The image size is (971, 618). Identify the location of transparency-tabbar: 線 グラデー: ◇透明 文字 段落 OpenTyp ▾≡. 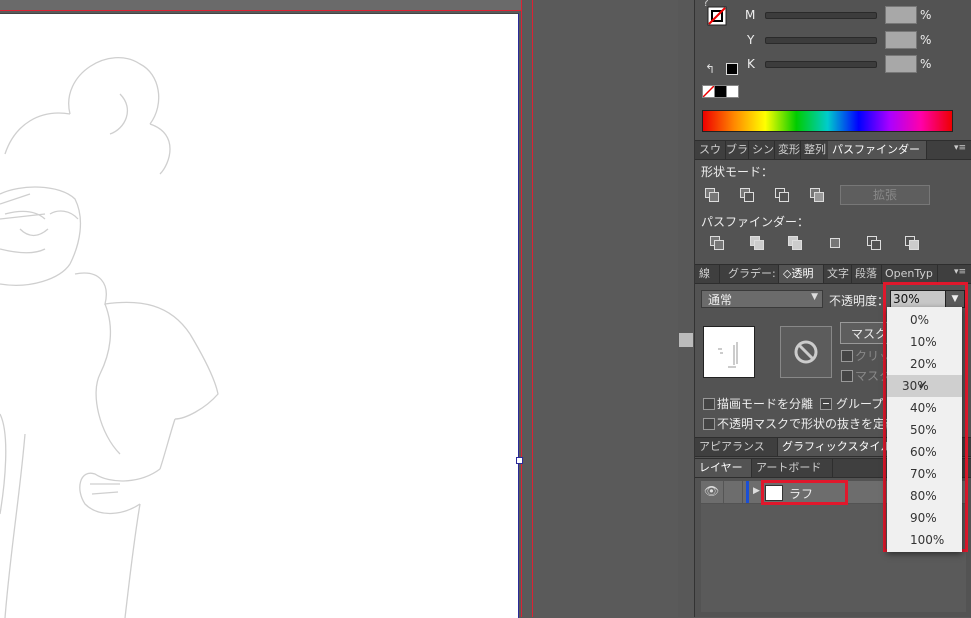
(833, 274).